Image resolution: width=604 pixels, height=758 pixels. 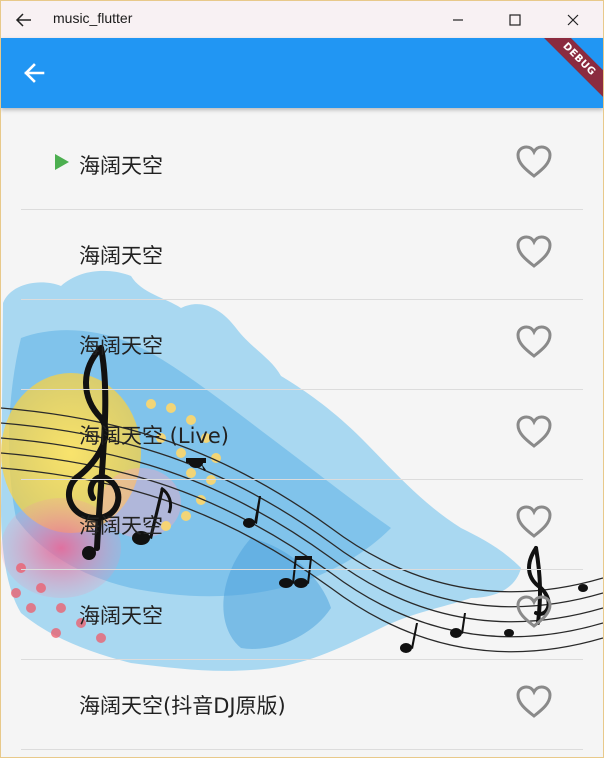 What do you see at coordinates (154, 436) in the screenshot?
I see `song-title: 海阔天空 (Live)` at bounding box center [154, 436].